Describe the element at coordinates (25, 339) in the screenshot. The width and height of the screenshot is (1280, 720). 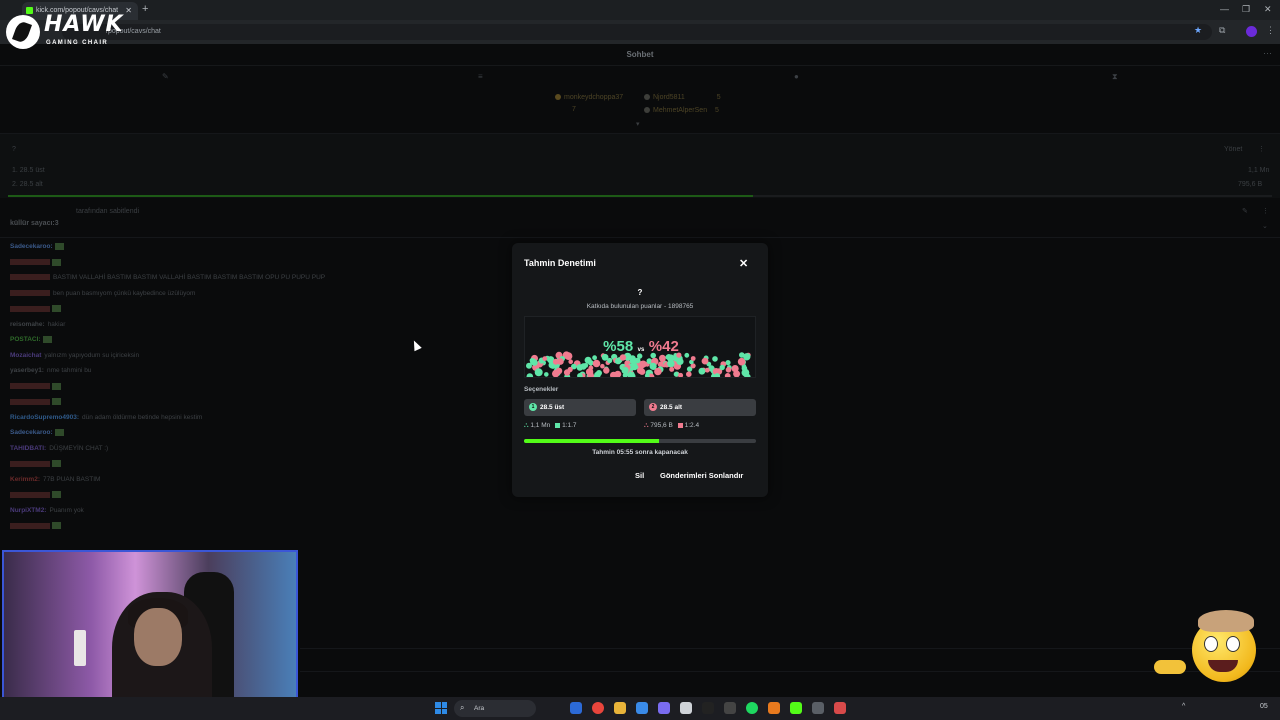
I see `chat-username: POSTACI:` at that location.